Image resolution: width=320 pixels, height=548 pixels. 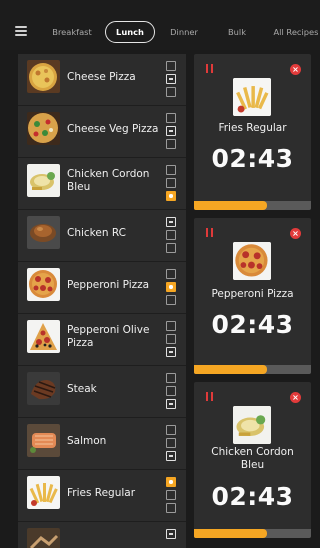 I want to click on list-item: Chicken RC, so click(x=102, y=236).